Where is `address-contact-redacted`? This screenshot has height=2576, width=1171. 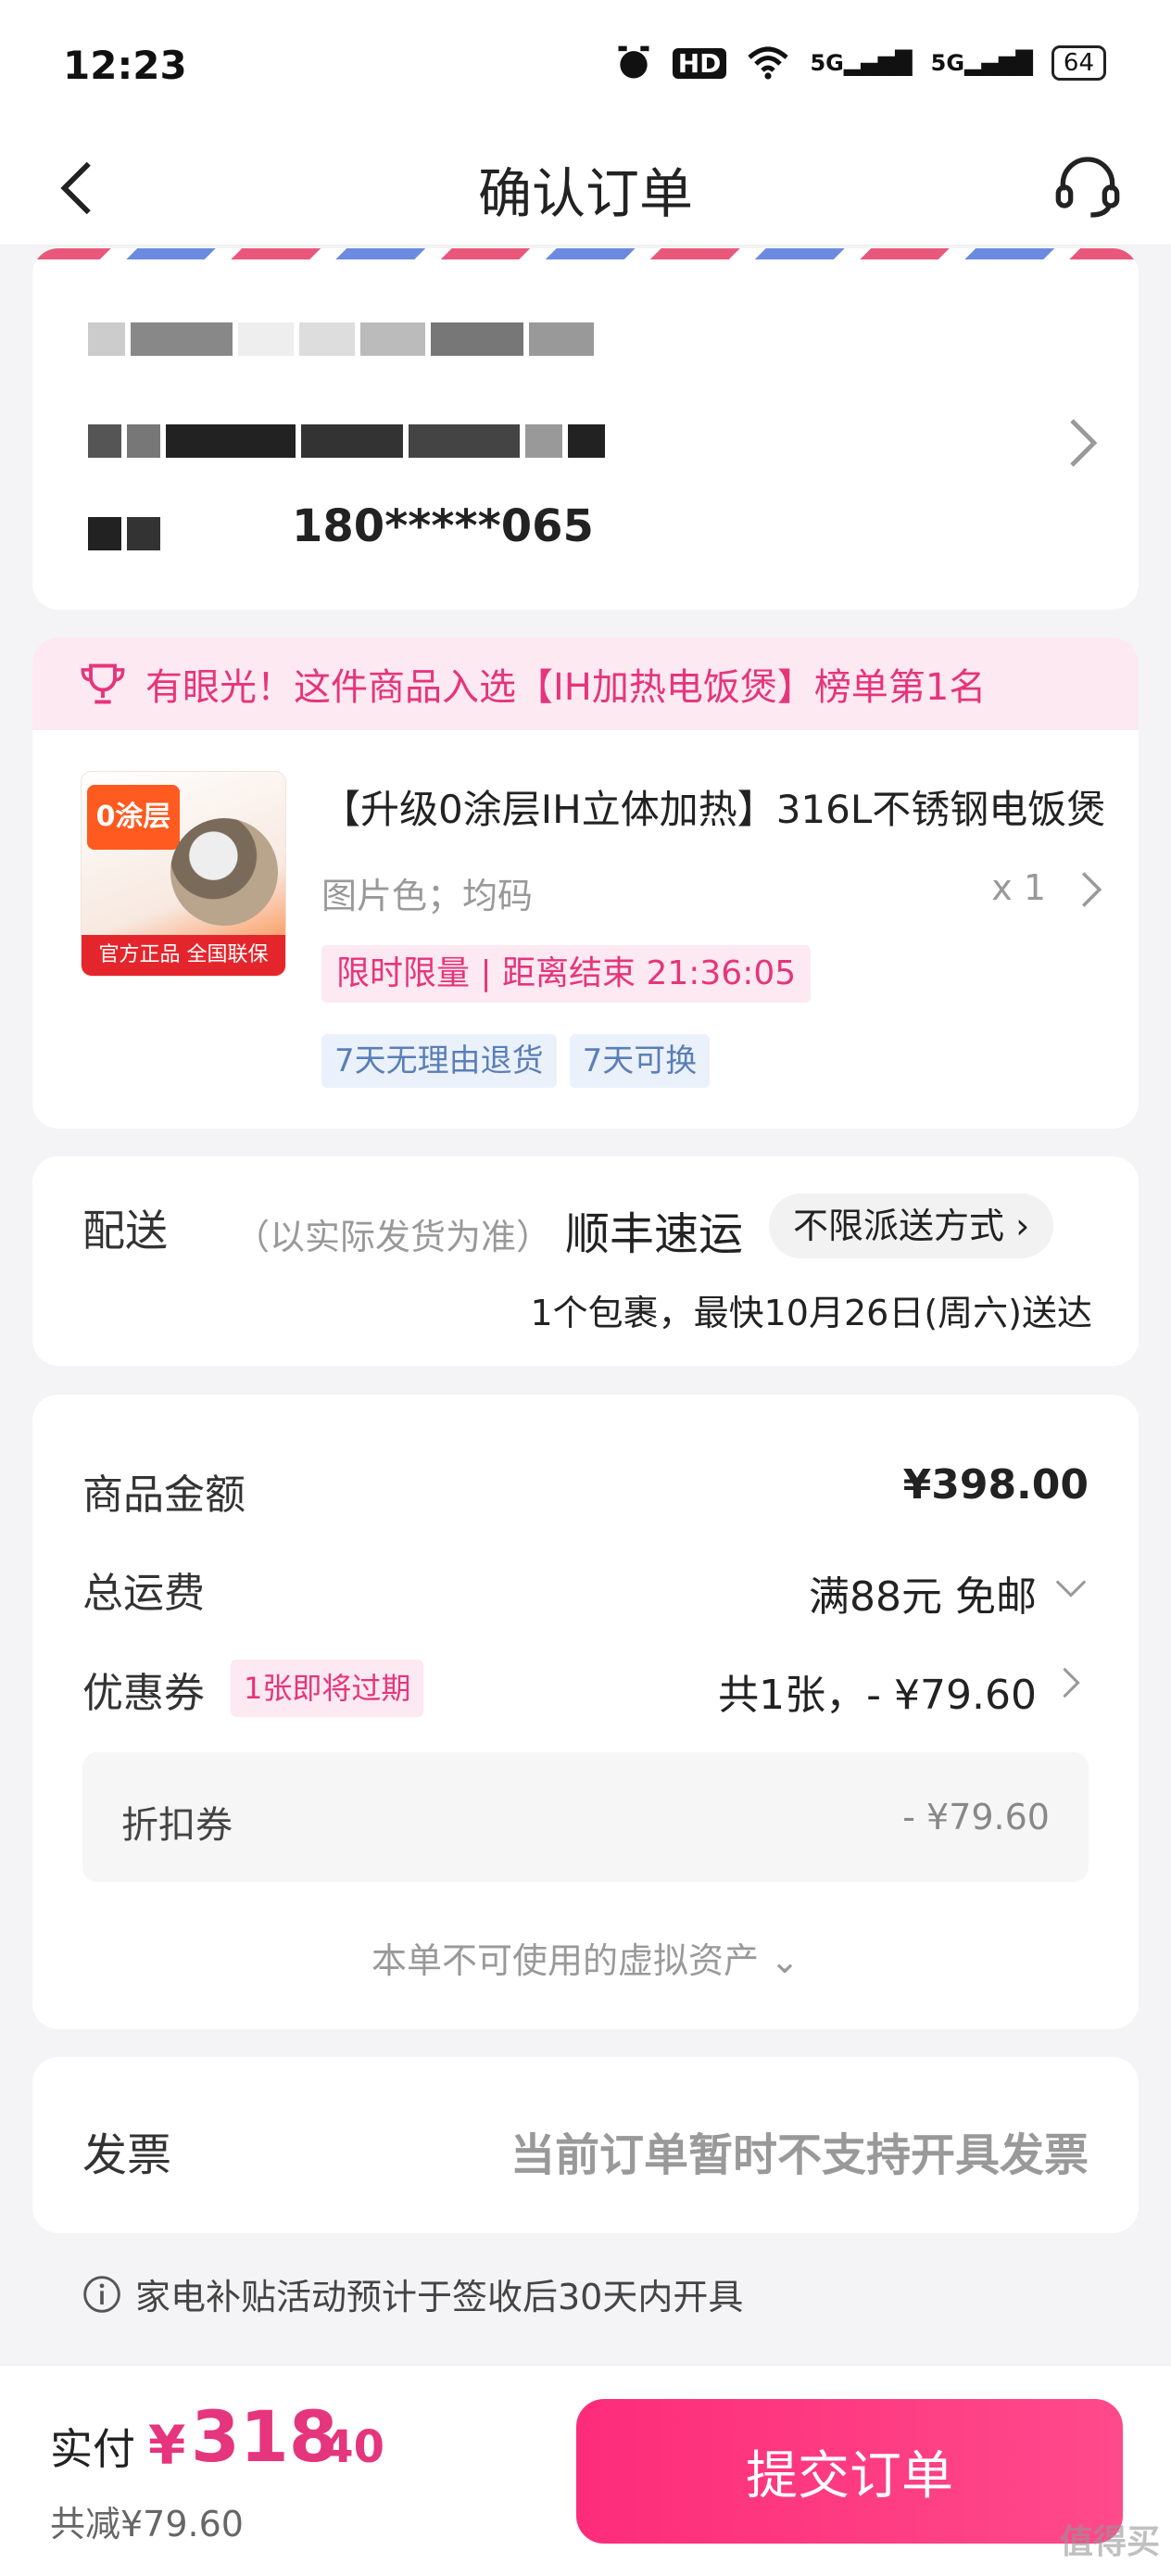
address-contact-redacted is located at coordinates (124, 534).